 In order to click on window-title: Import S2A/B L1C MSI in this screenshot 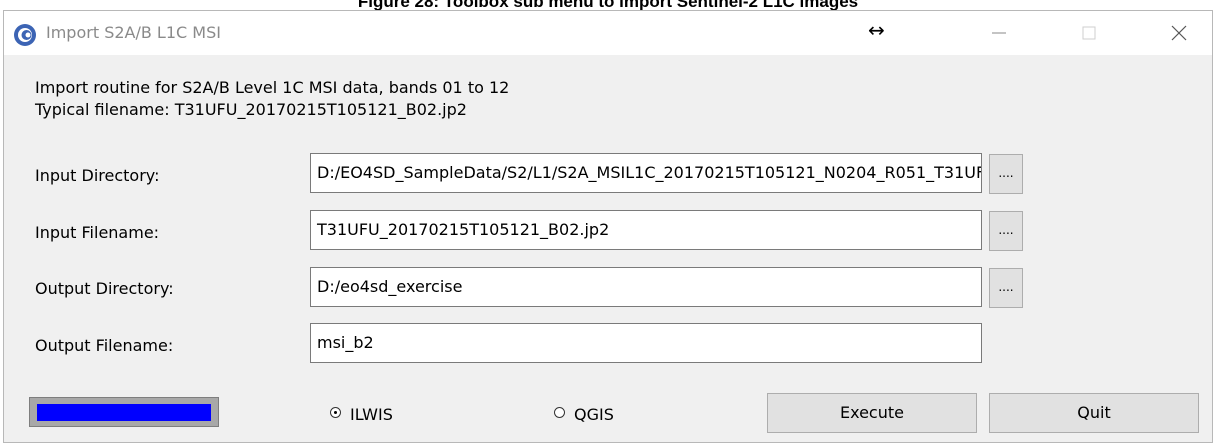, I will do `click(133, 32)`.